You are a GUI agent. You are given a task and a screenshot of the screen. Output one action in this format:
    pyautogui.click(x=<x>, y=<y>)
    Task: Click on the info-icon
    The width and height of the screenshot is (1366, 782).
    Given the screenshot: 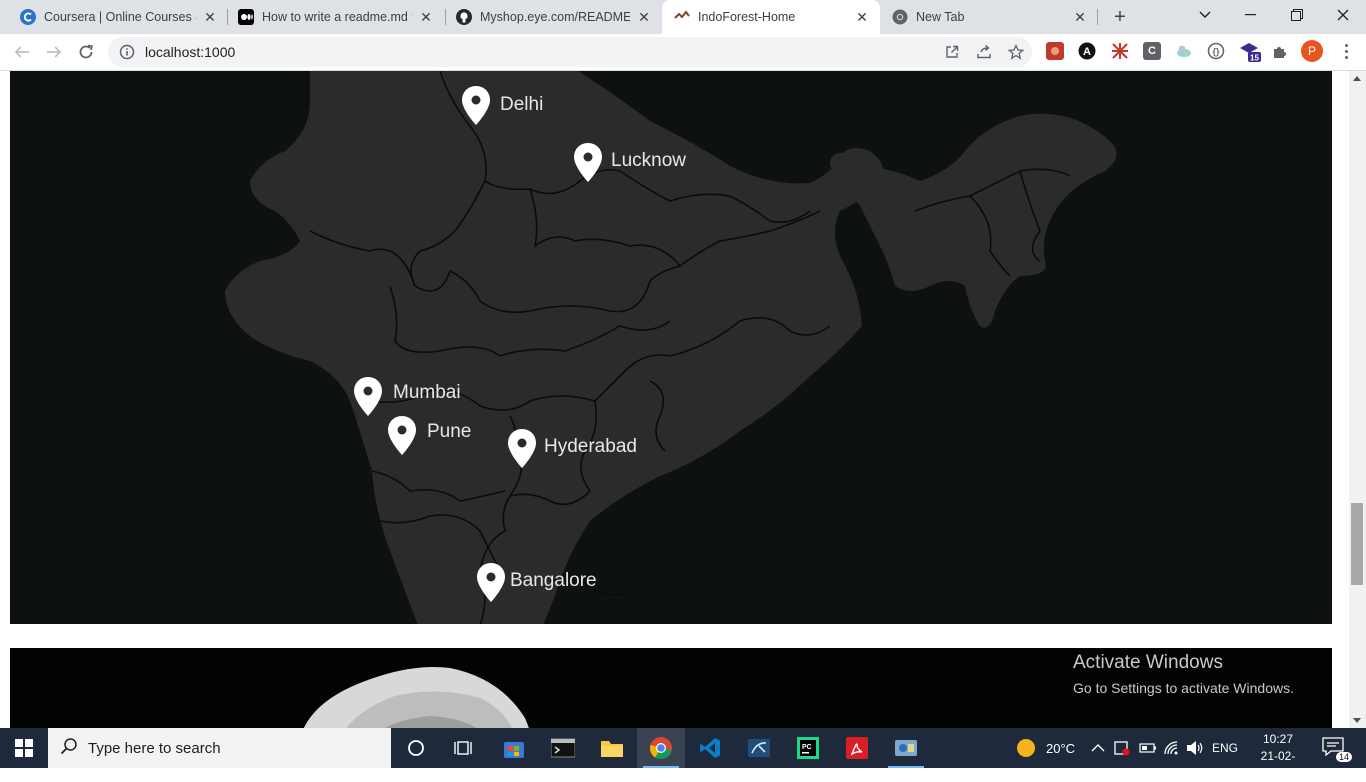 What is the action you would take?
    pyautogui.click(x=127, y=52)
    